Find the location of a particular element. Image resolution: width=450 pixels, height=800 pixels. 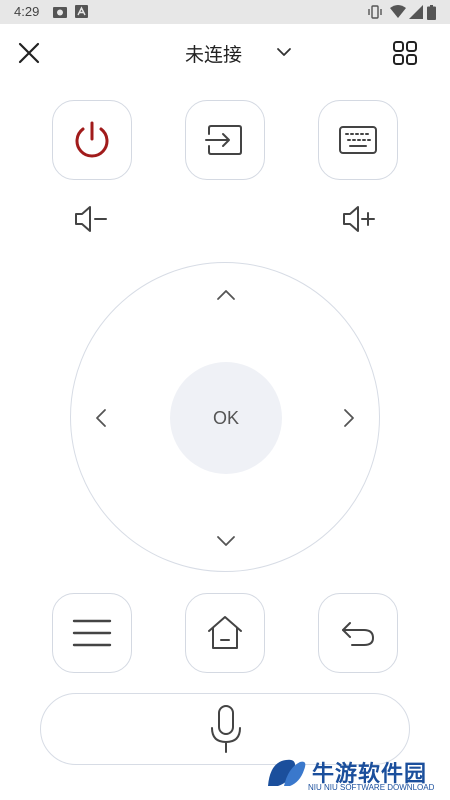

arrow-left-icon is located at coordinates (101, 418).